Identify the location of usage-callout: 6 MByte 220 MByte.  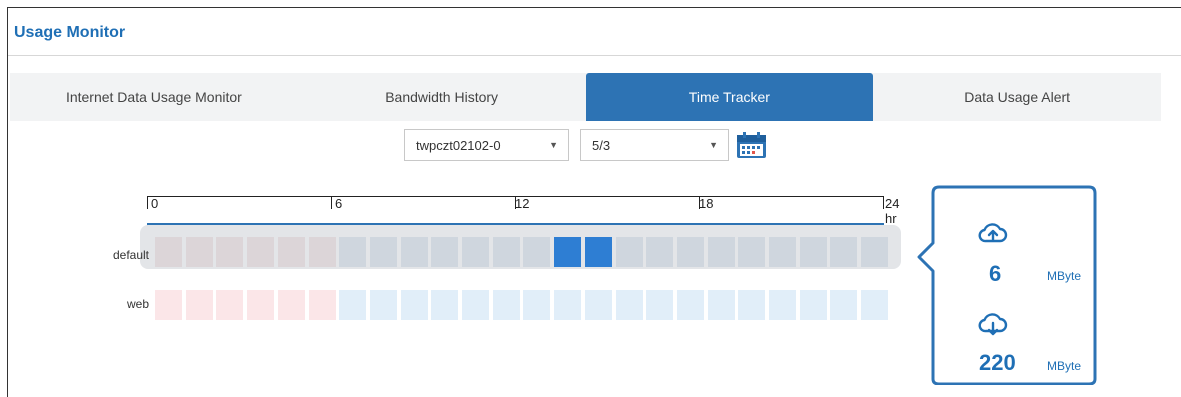
(1002, 285).